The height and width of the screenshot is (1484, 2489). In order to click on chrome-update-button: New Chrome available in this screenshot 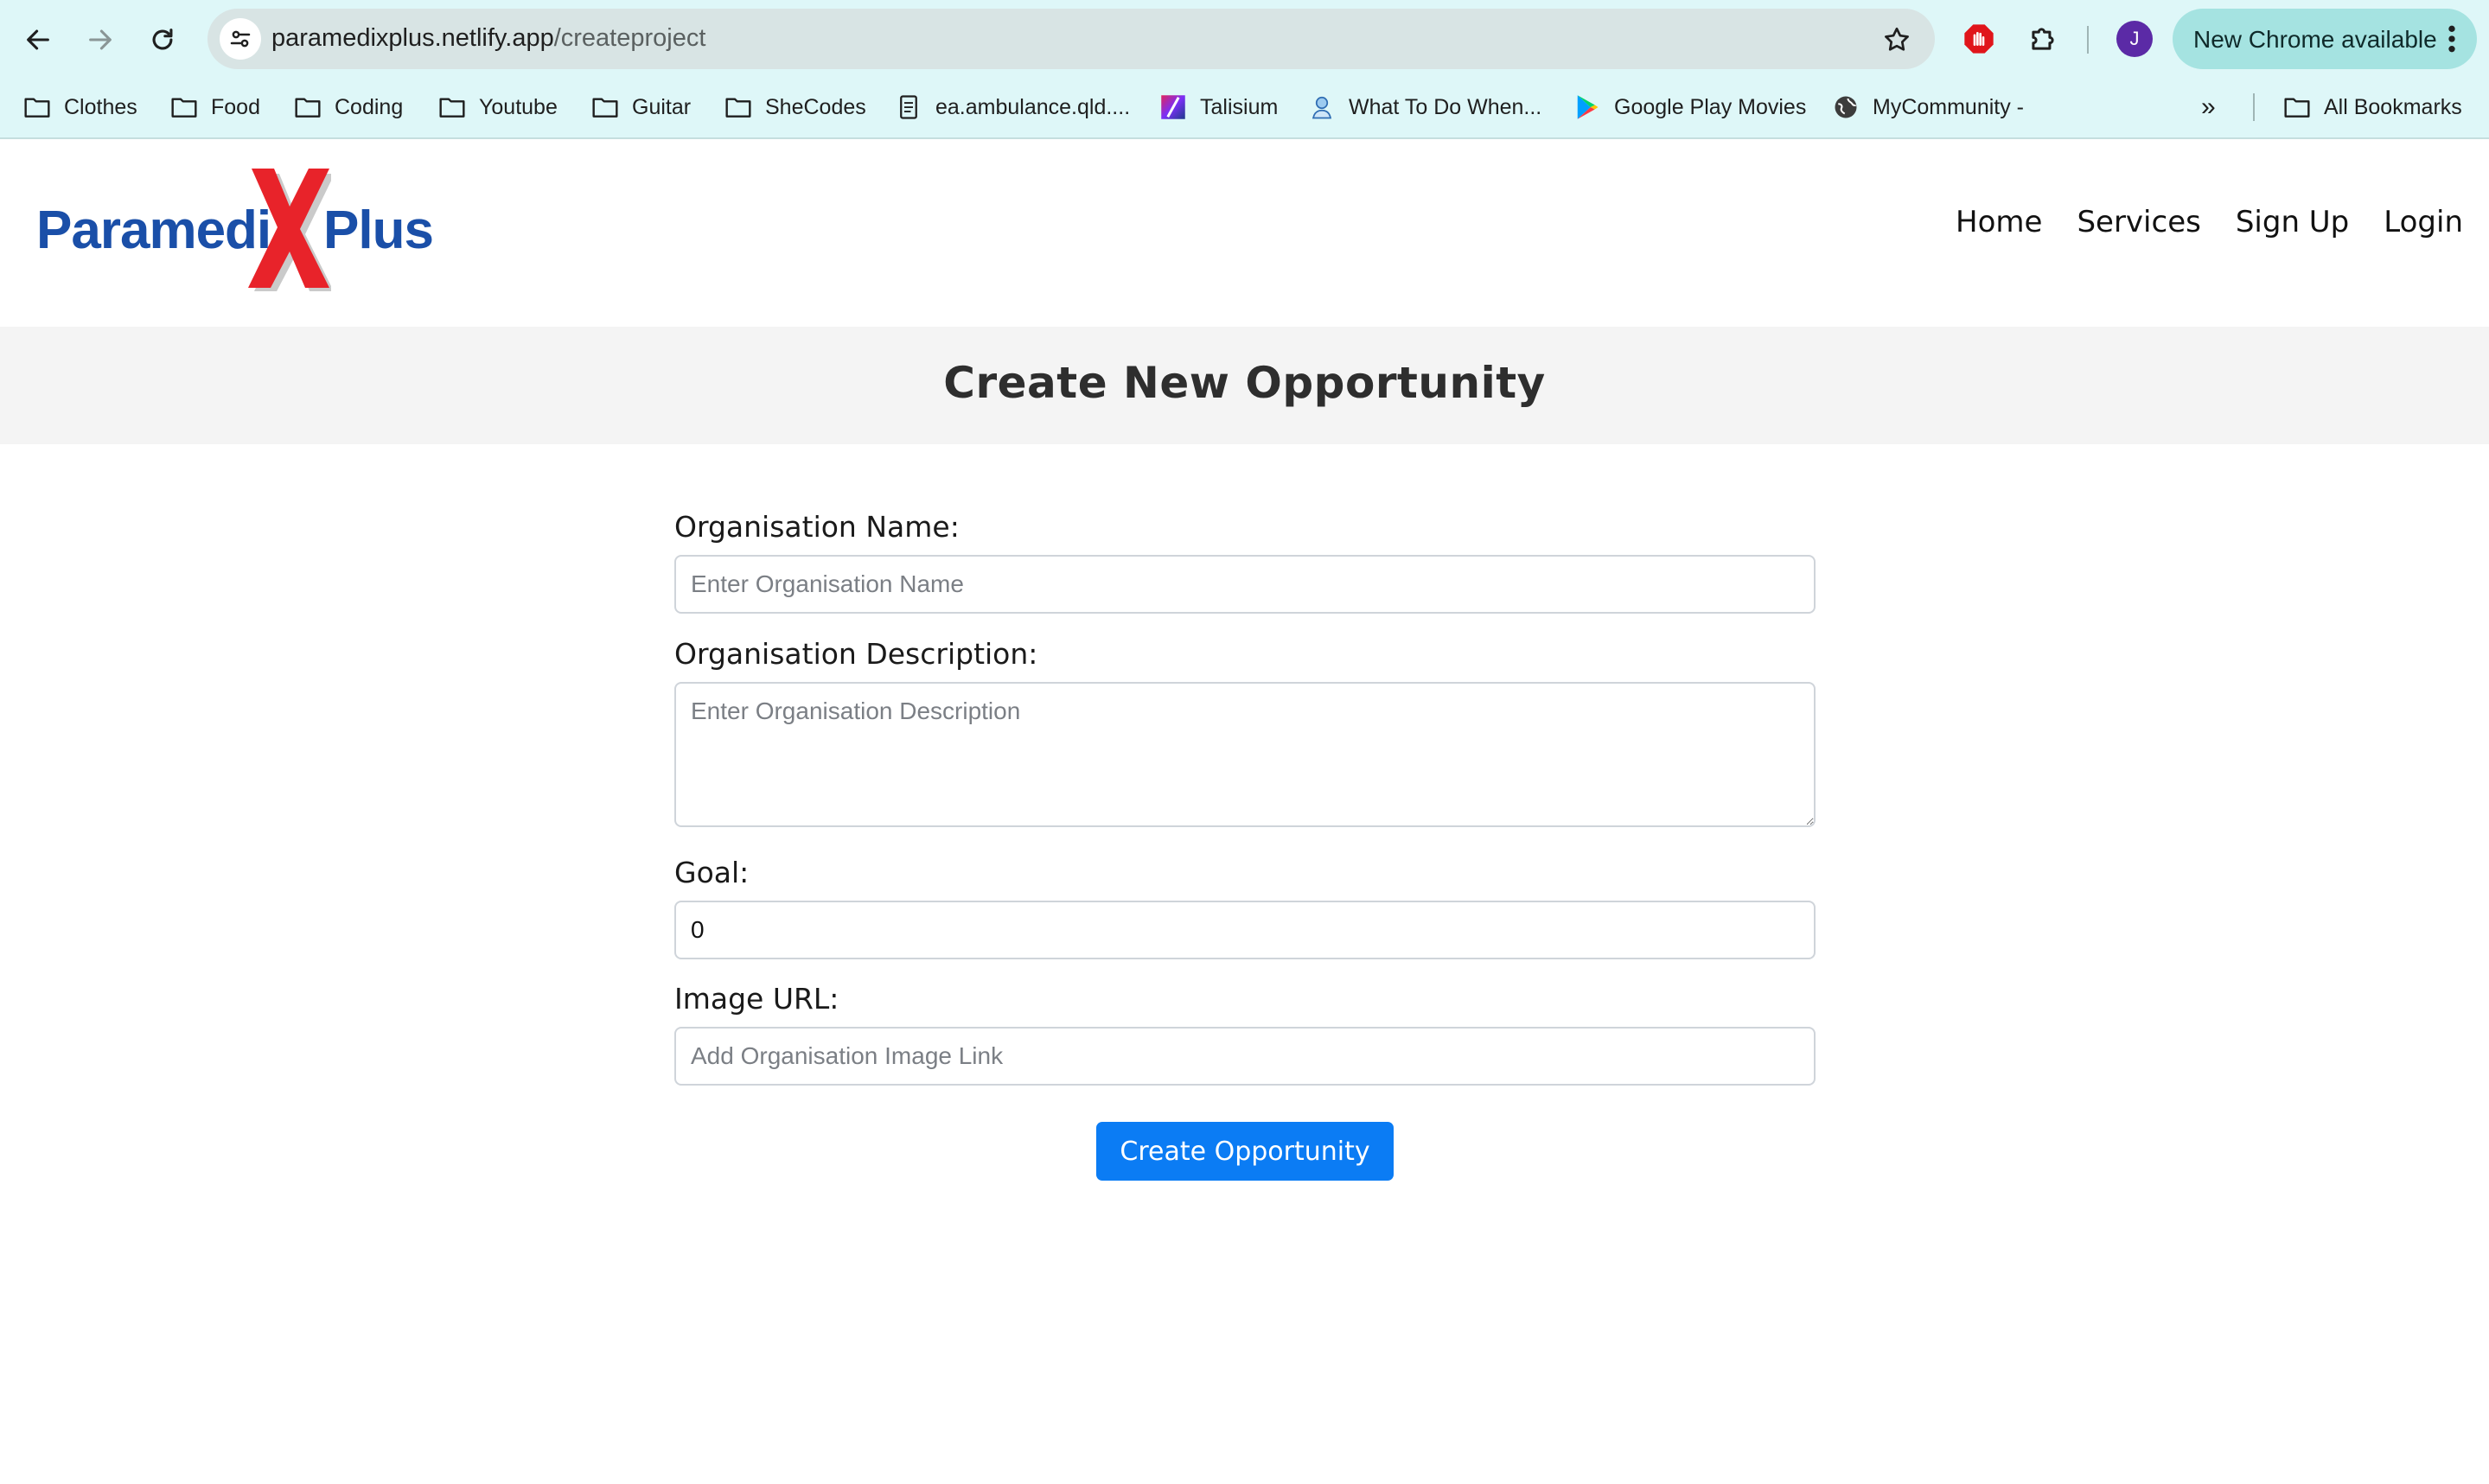, I will do `click(2325, 39)`.